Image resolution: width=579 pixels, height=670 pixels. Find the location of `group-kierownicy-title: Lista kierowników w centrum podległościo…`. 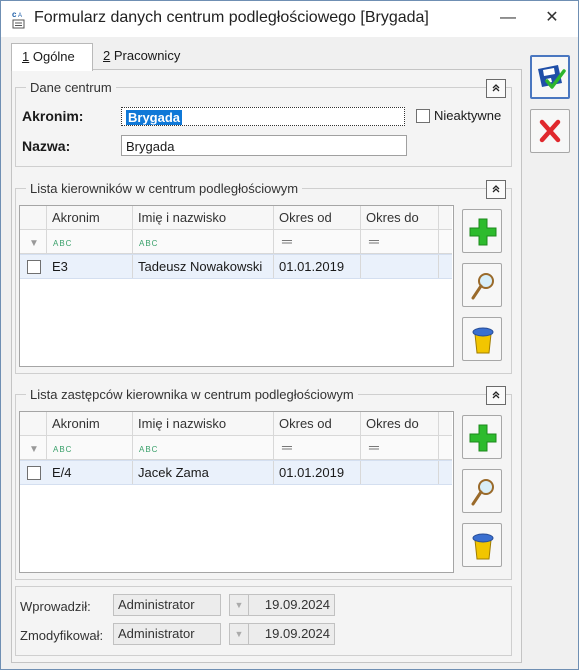

group-kierownicy-title: Lista kierowników w centrum podległościo… is located at coordinates (164, 188).